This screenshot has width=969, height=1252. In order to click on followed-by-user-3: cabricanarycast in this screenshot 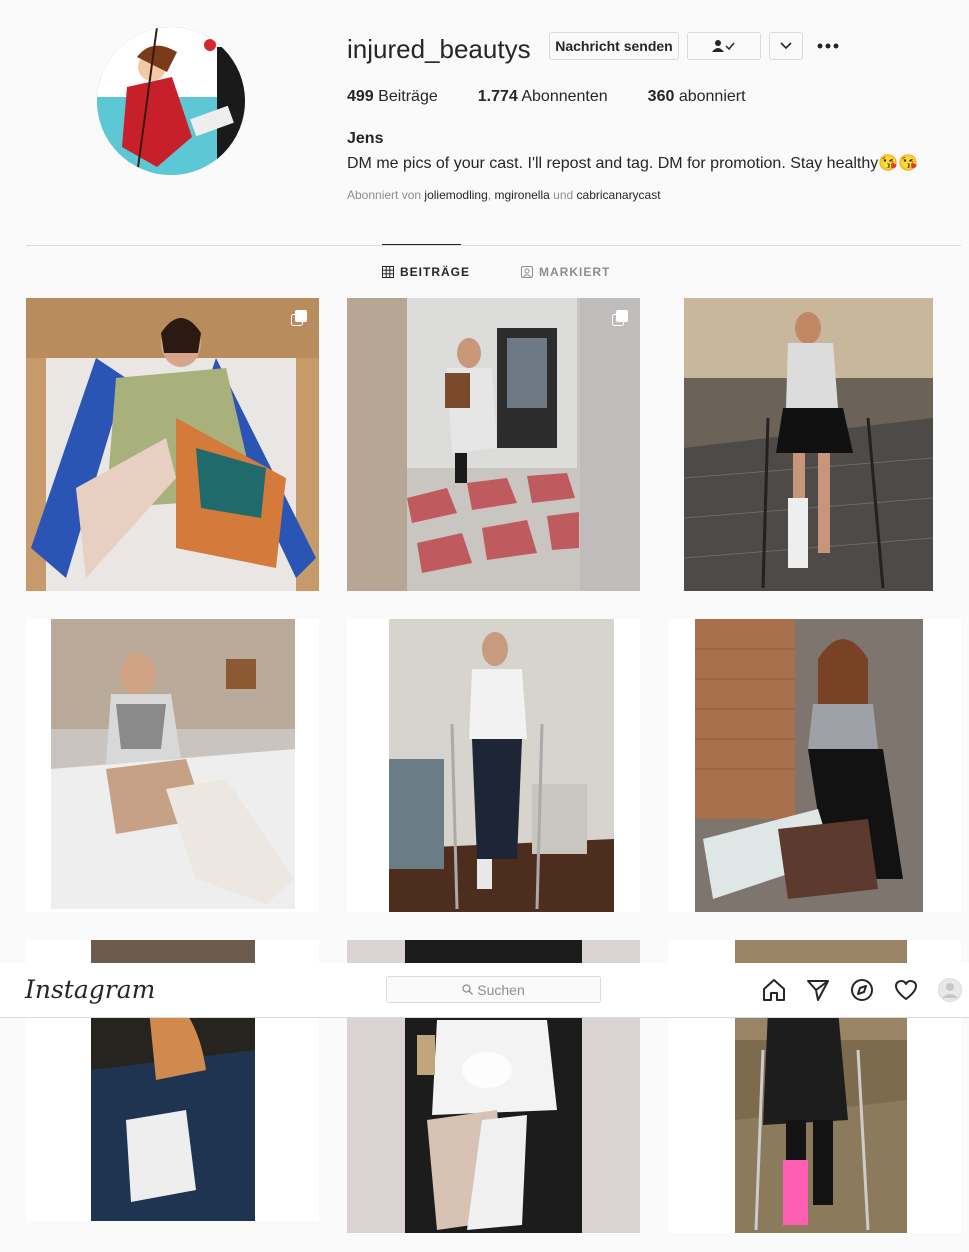, I will do `click(619, 195)`.